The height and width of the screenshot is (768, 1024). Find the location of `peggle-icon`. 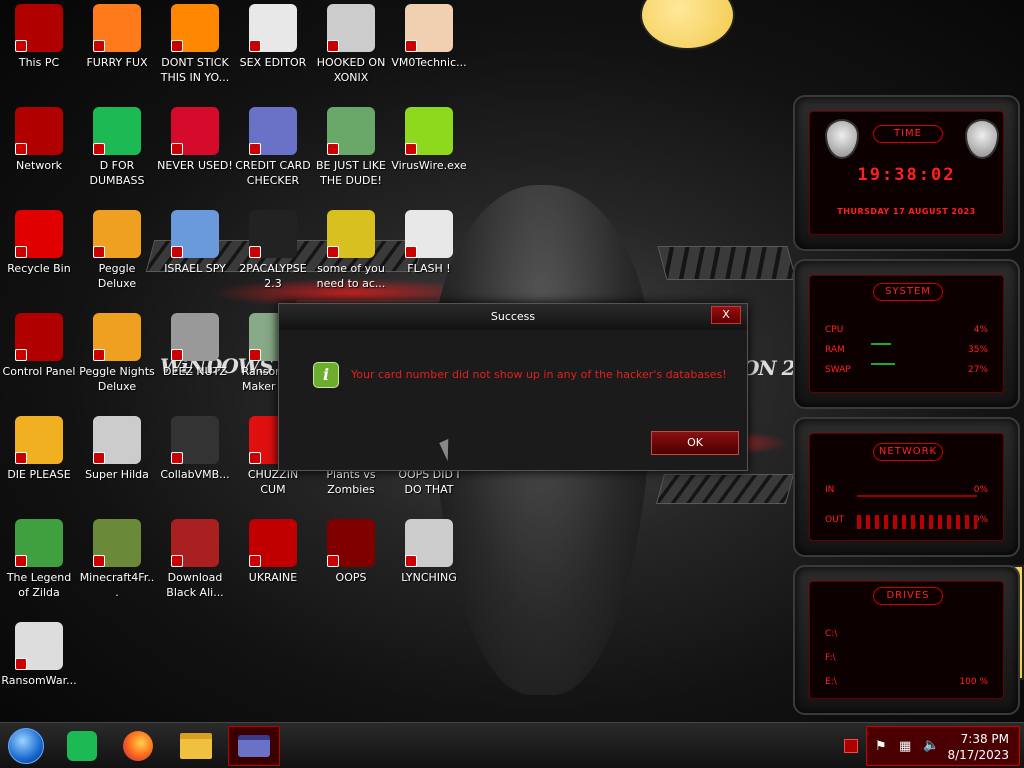

peggle-icon is located at coordinates (117, 337).